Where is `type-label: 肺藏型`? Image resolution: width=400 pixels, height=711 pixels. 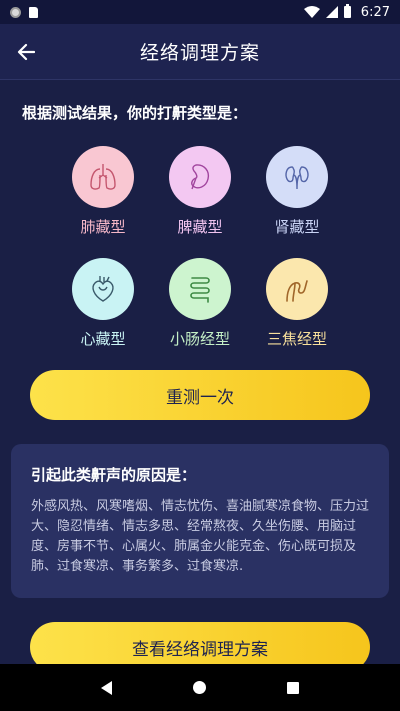
type-label: 肺藏型 is located at coordinates (103, 227).